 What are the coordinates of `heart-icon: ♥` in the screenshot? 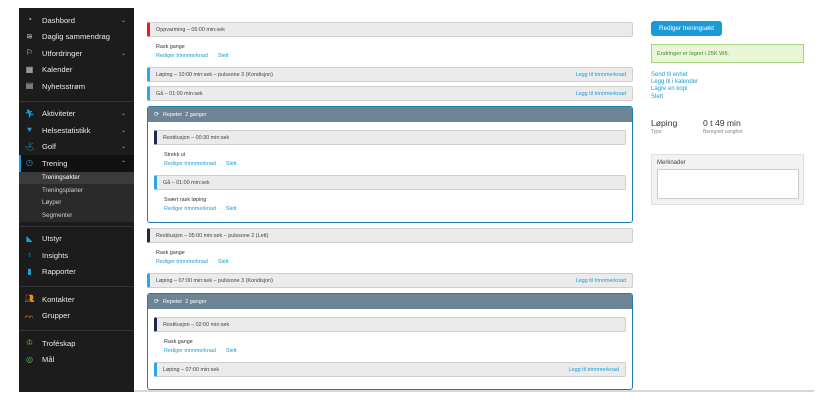 It's located at (29, 130).